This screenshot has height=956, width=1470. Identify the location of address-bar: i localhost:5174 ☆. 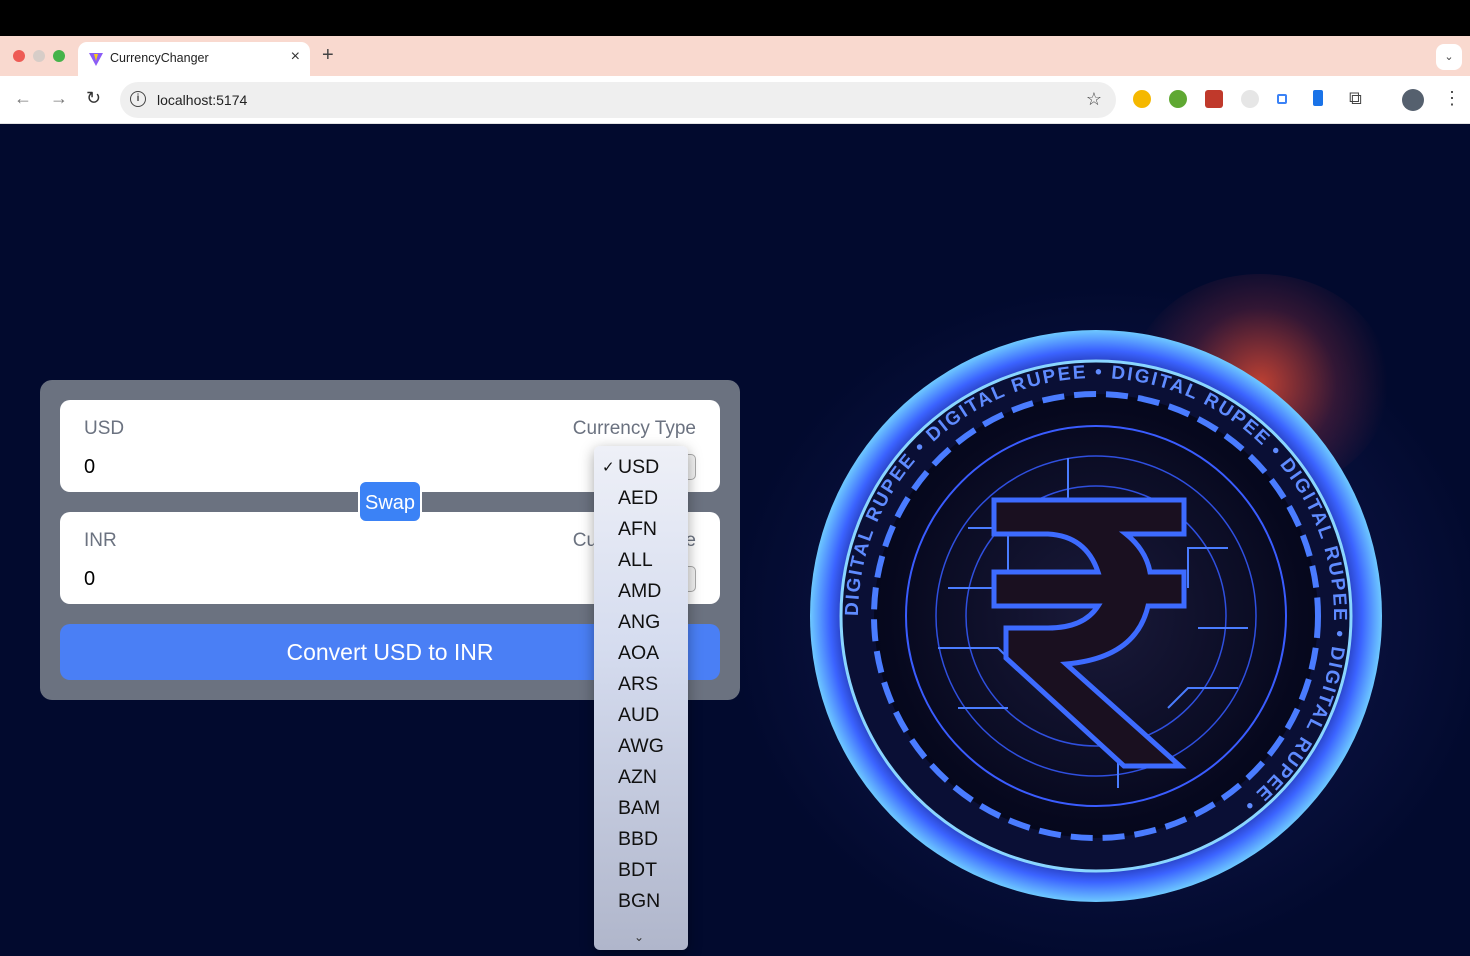
(618, 100).